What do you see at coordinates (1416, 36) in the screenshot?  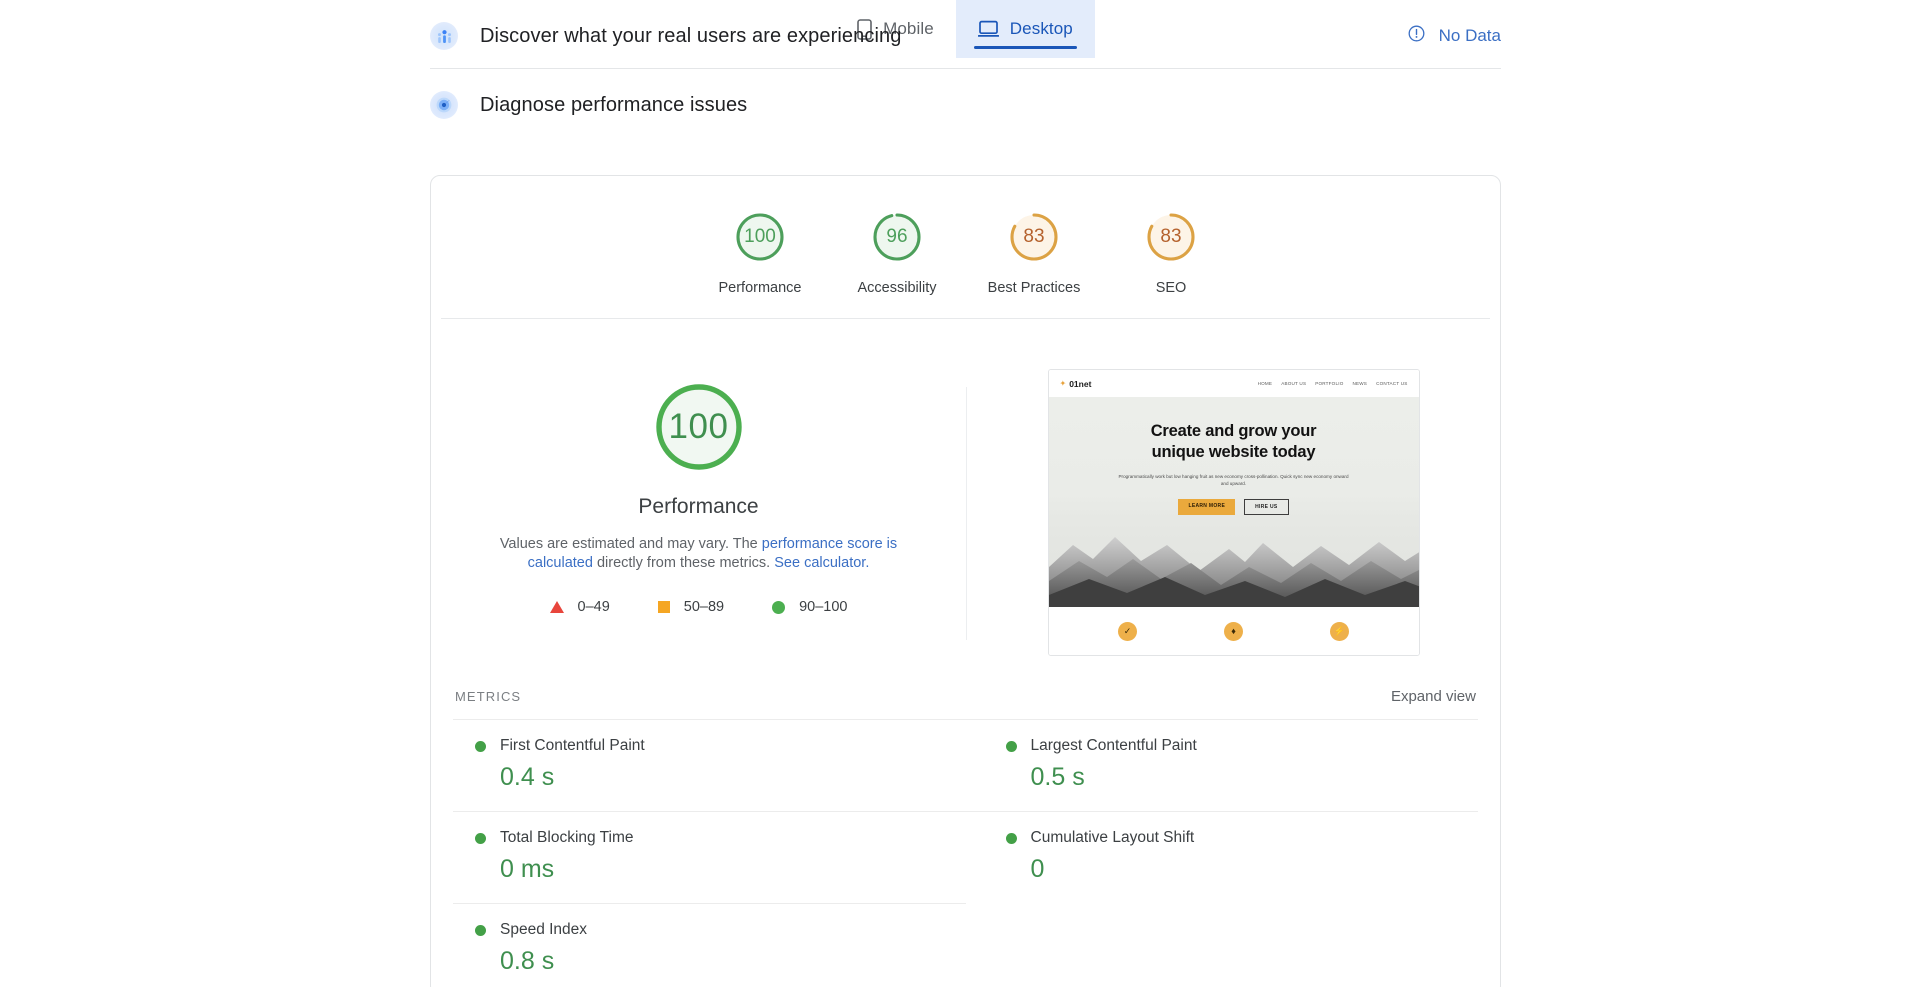 I see `info-circle-icon` at bounding box center [1416, 36].